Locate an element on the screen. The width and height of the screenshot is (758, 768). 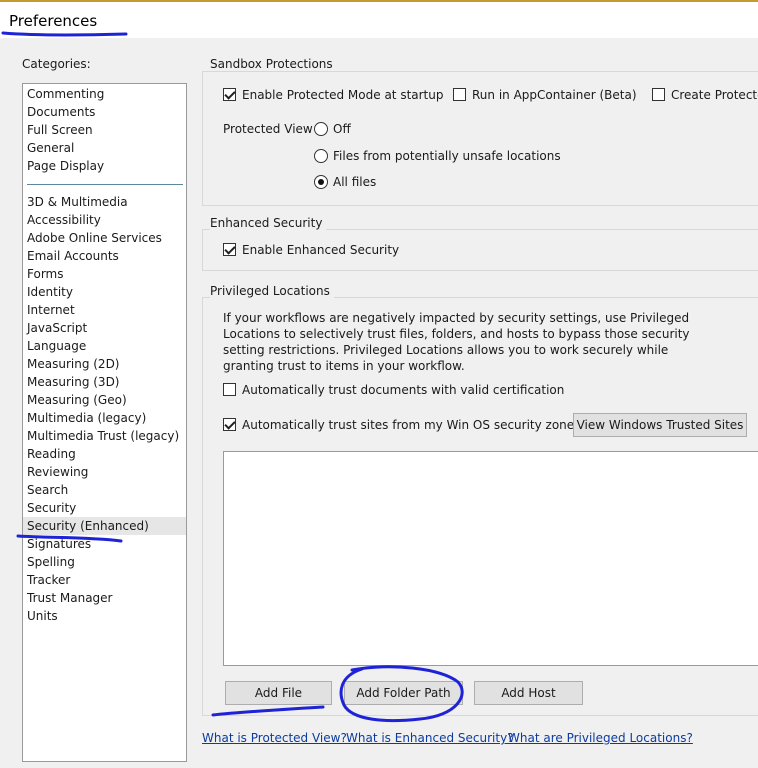
category-item: General is located at coordinates (106, 148).